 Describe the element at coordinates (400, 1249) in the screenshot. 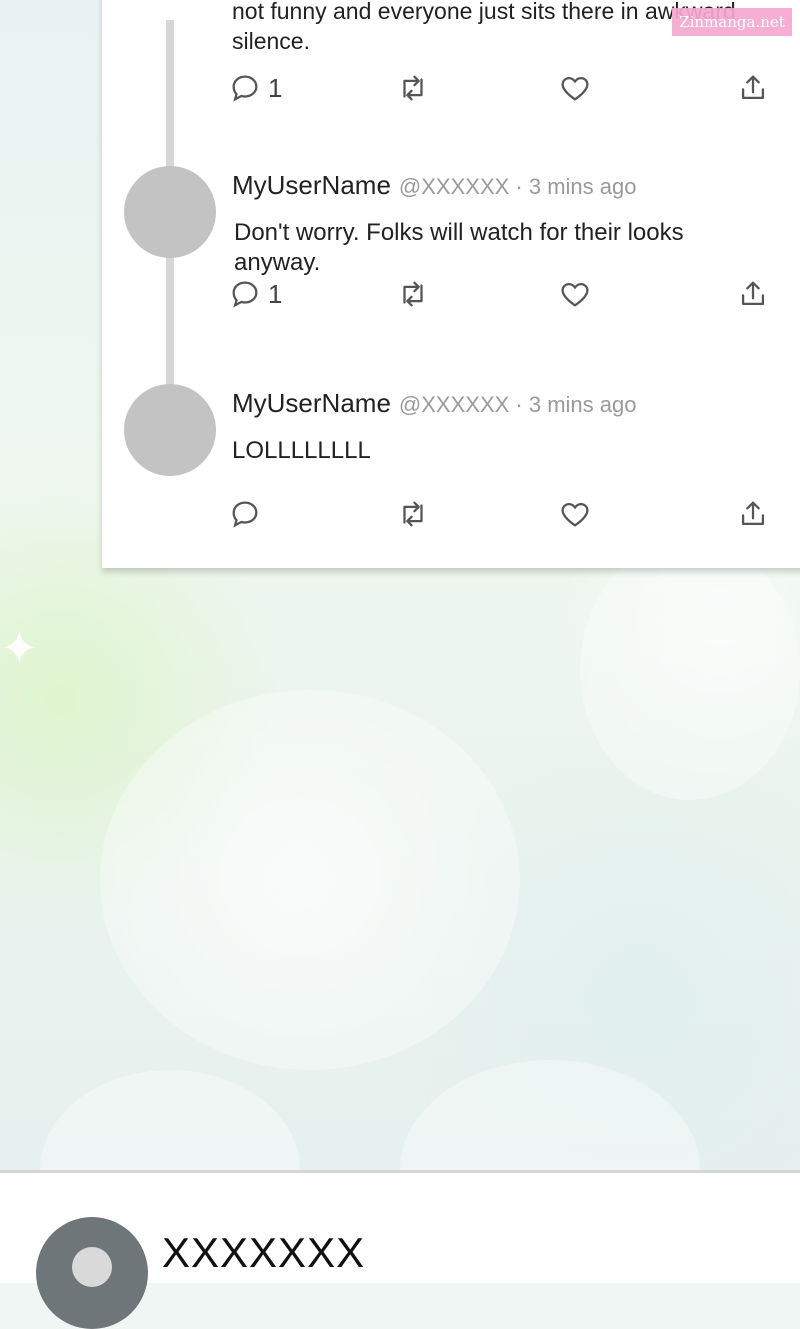

I see `bottom-profile-panel: XXXXXXX` at that location.